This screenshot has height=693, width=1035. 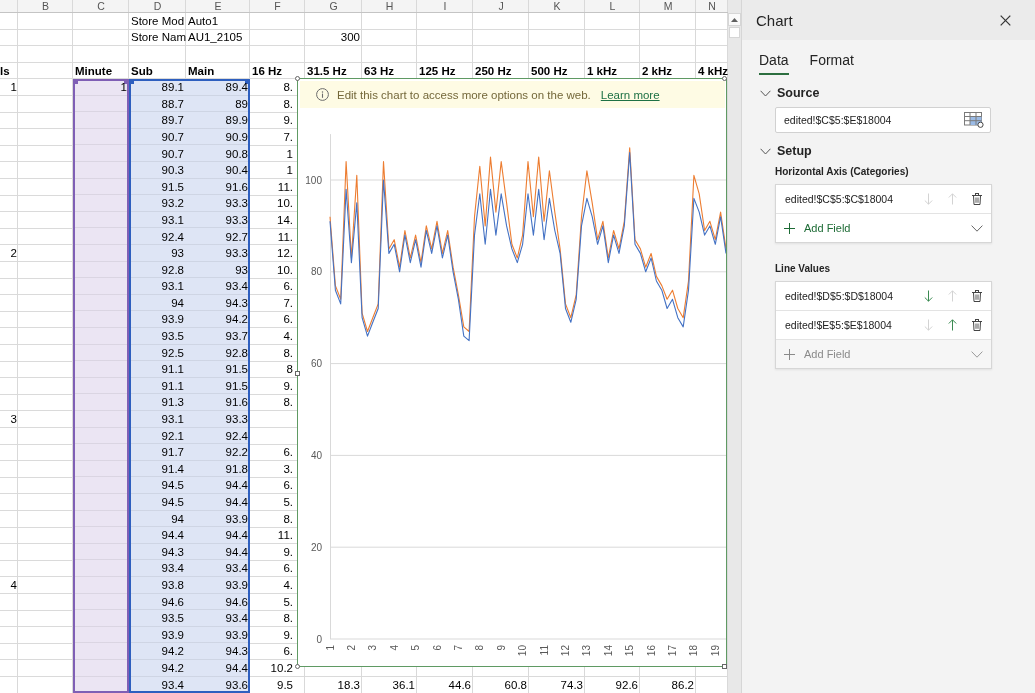 I want to click on axis-label: 1, so click(x=330, y=648).